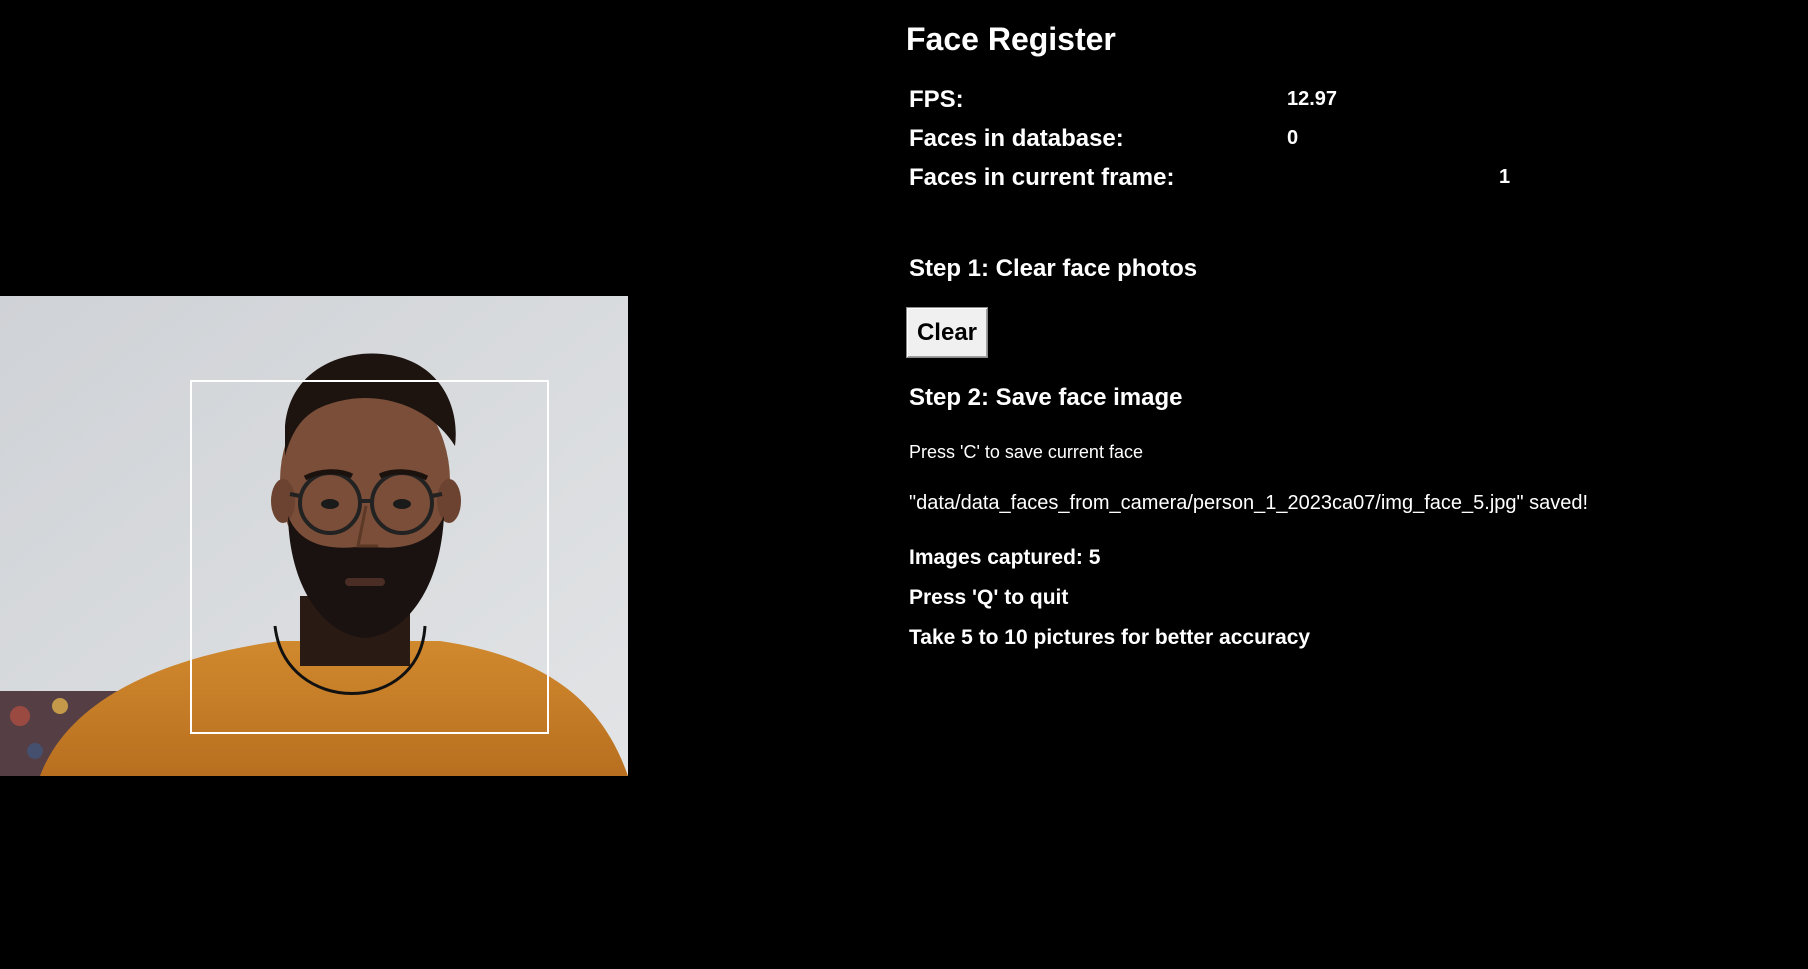  Describe the element at coordinates (1016, 138) in the screenshot. I see `faces-in-database-label: Faces in database:` at that location.